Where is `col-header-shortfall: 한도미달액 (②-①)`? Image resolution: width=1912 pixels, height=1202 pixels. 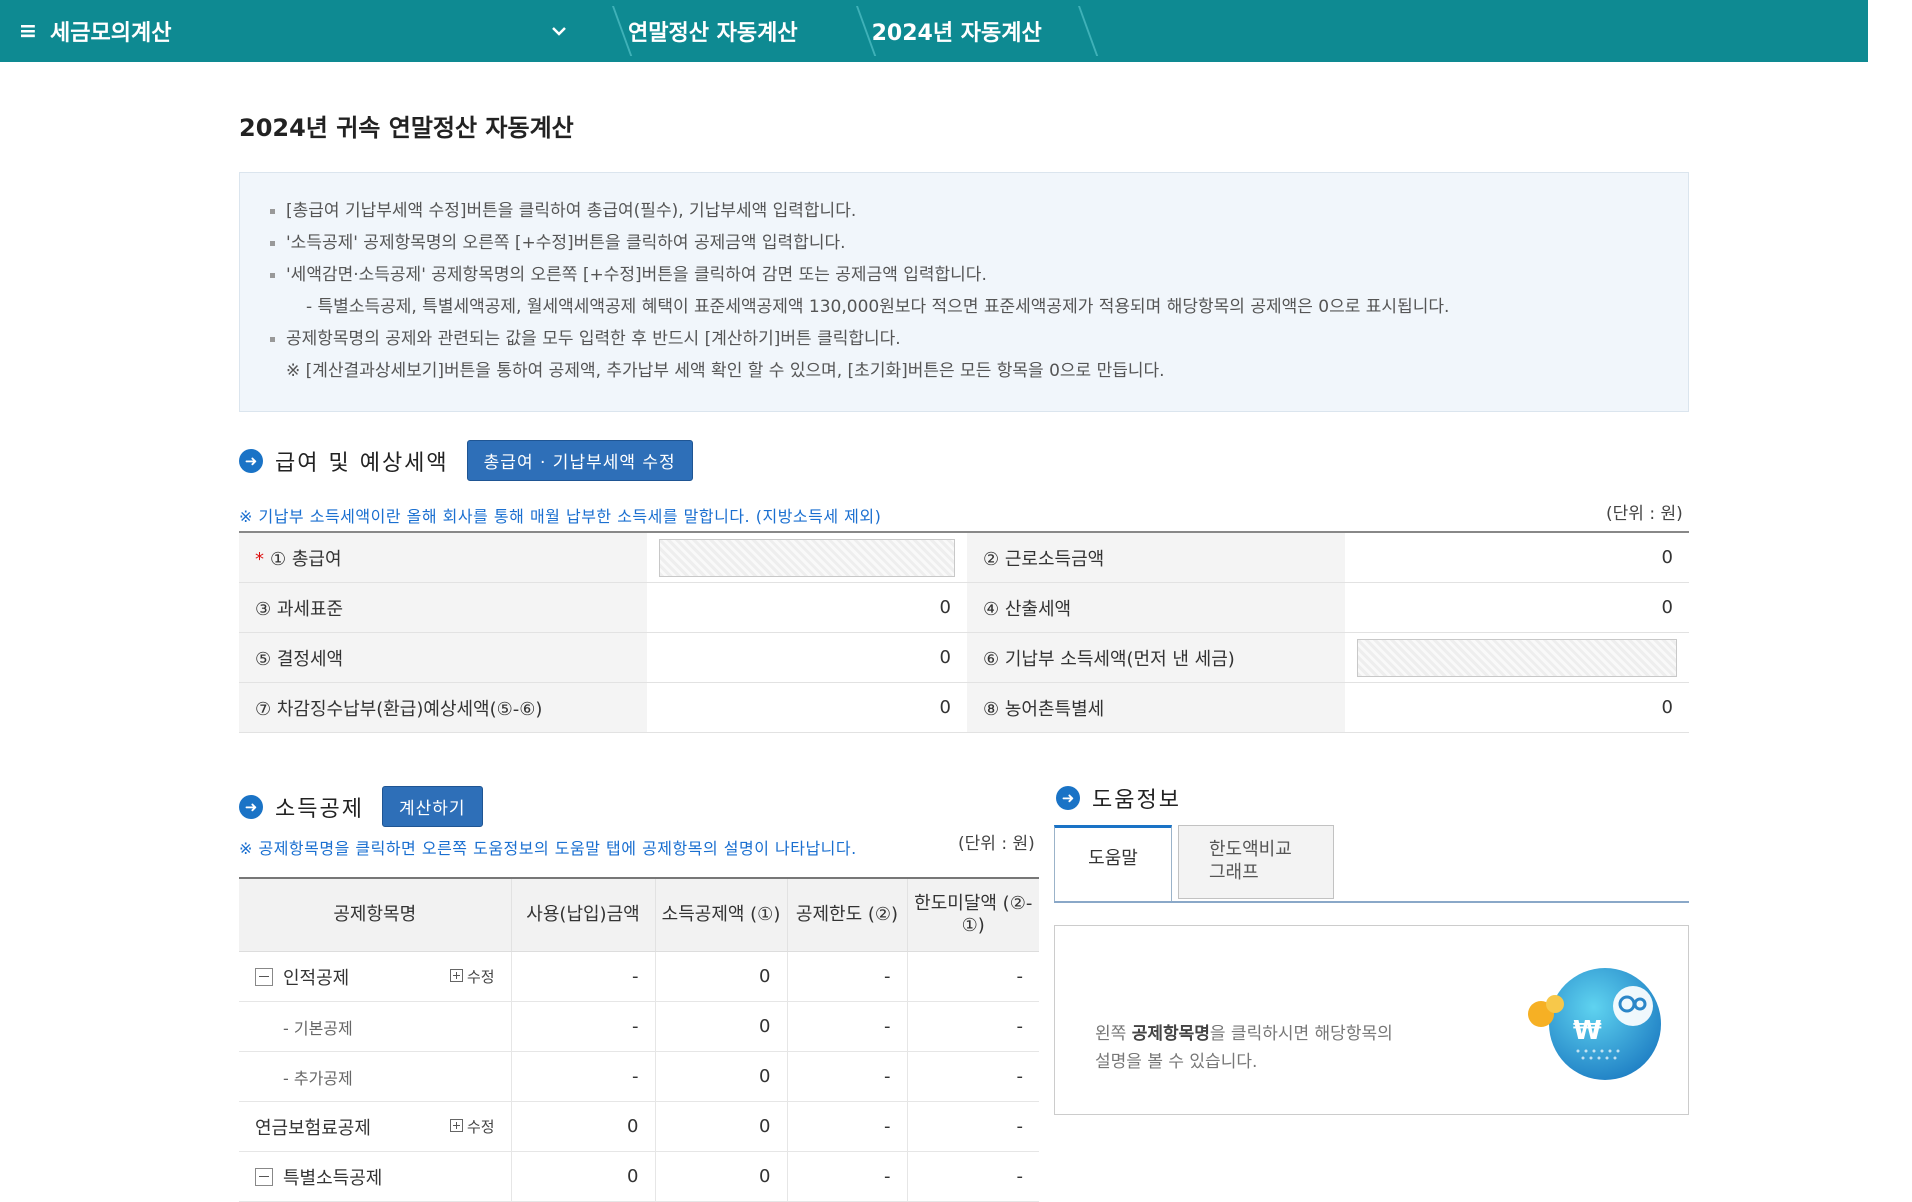
col-header-shortfall: 한도미달액 (②-①) is located at coordinates (972, 915).